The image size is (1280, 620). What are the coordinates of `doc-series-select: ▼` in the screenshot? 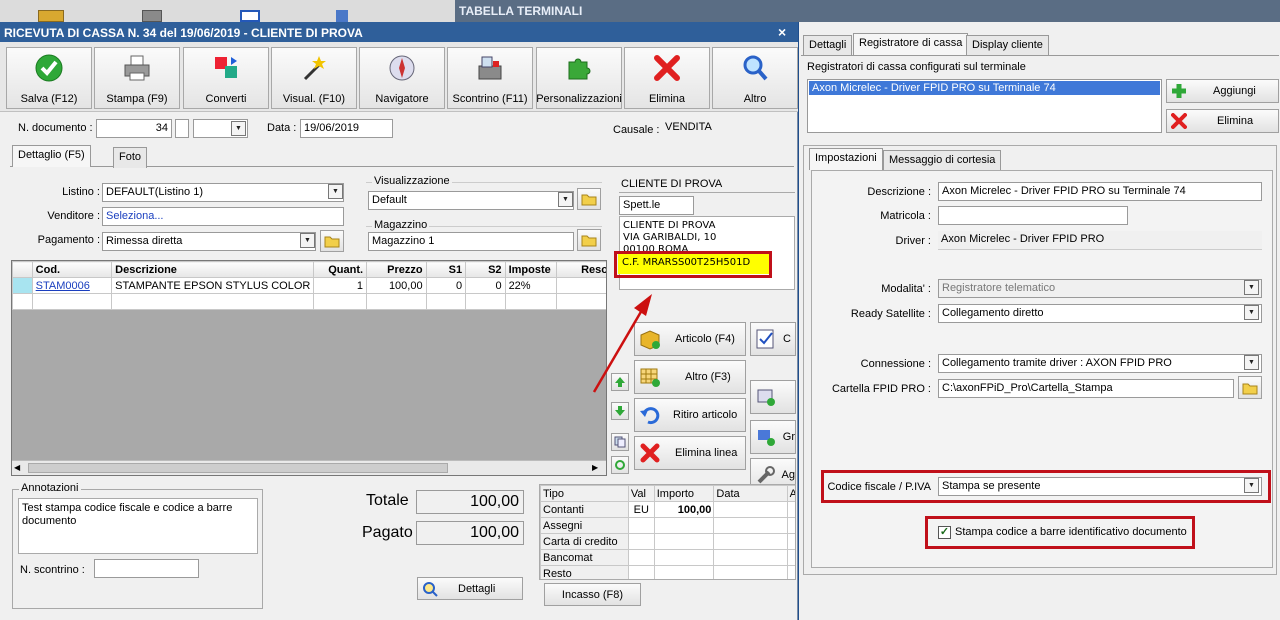 It's located at (220, 128).